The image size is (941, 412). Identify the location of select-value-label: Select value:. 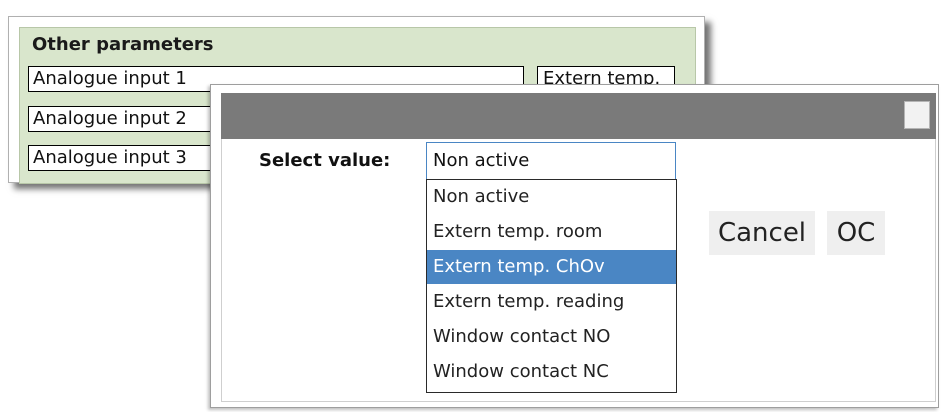
(325, 160).